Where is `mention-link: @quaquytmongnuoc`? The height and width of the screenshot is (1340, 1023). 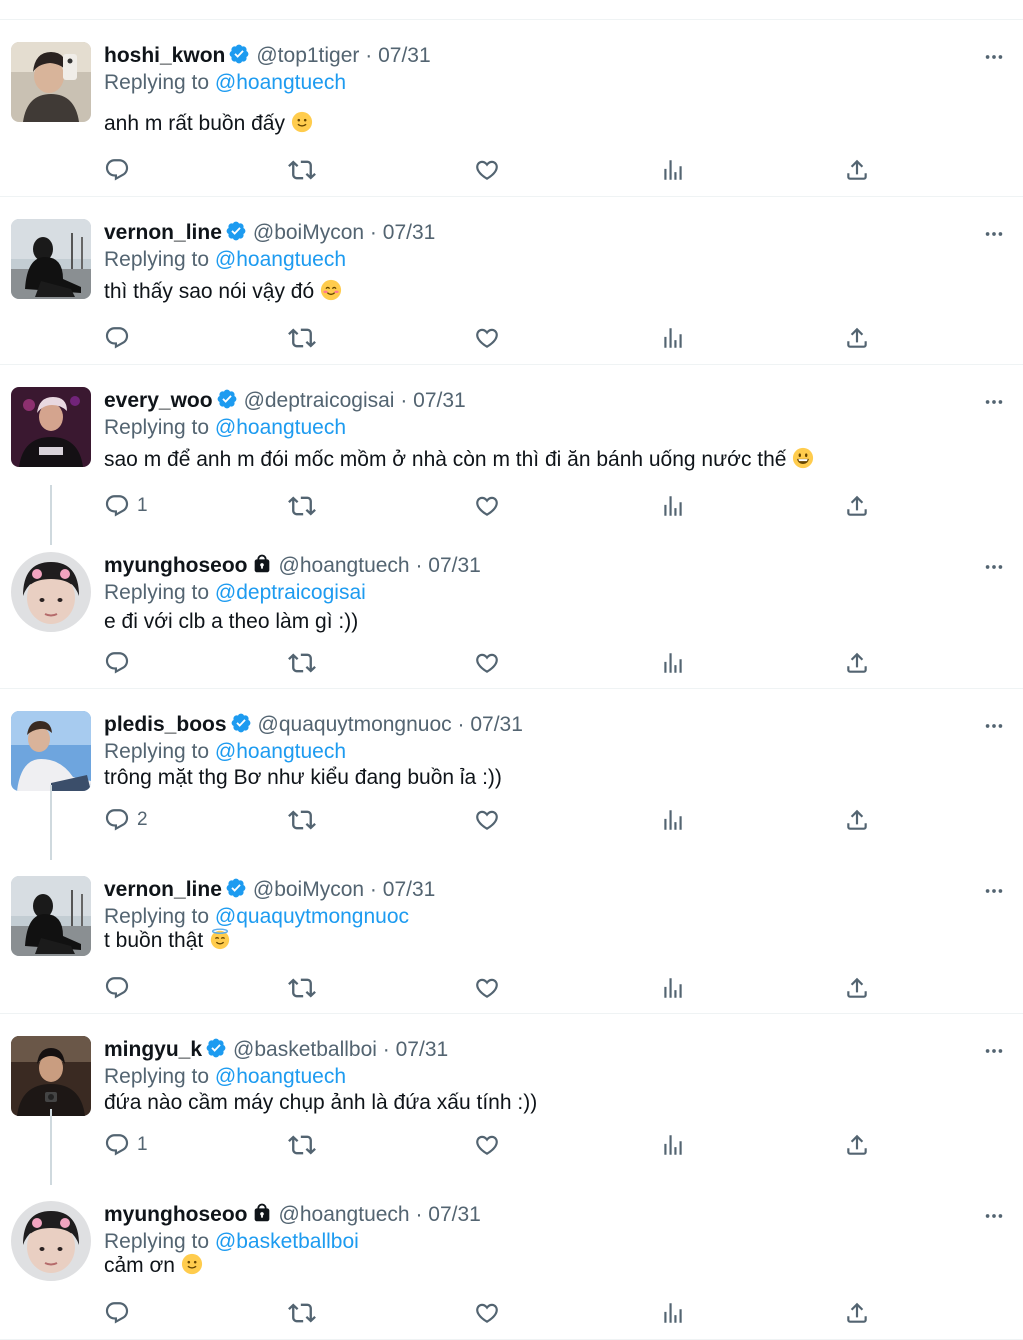 mention-link: @quaquytmongnuoc is located at coordinates (312, 916).